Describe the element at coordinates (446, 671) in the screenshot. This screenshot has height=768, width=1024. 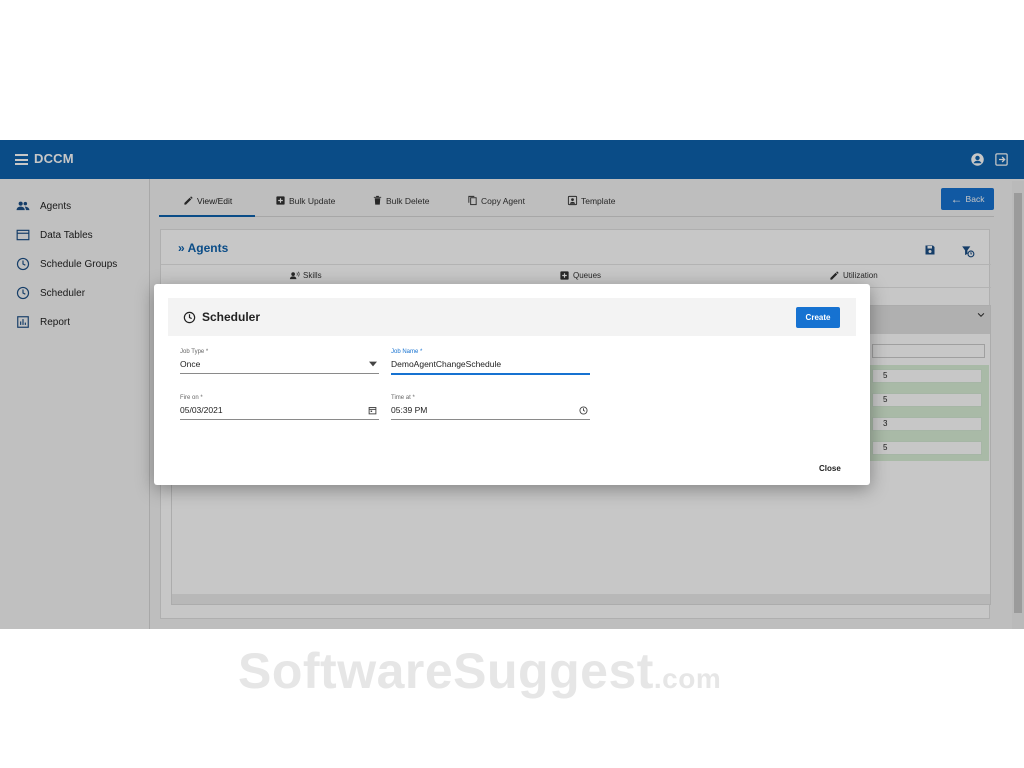
I see `watermark-text: SoftwareSuggest` at that location.